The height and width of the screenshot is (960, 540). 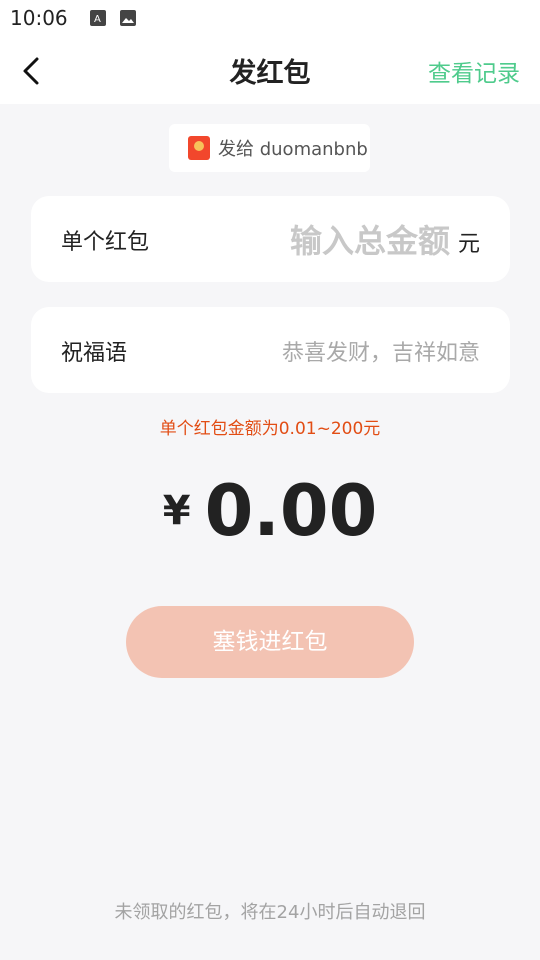 I want to click on app-header: 发红包 查看记录, so click(x=270, y=70).